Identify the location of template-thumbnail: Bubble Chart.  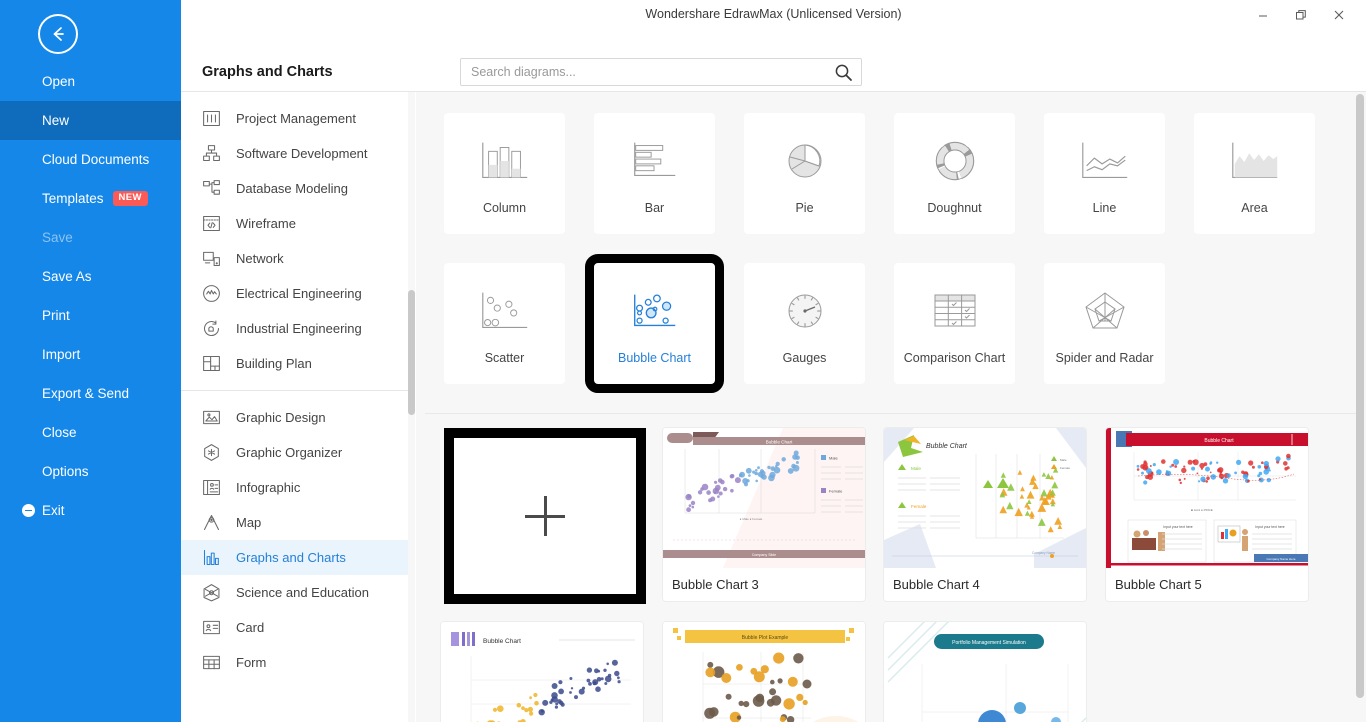
(542, 672).